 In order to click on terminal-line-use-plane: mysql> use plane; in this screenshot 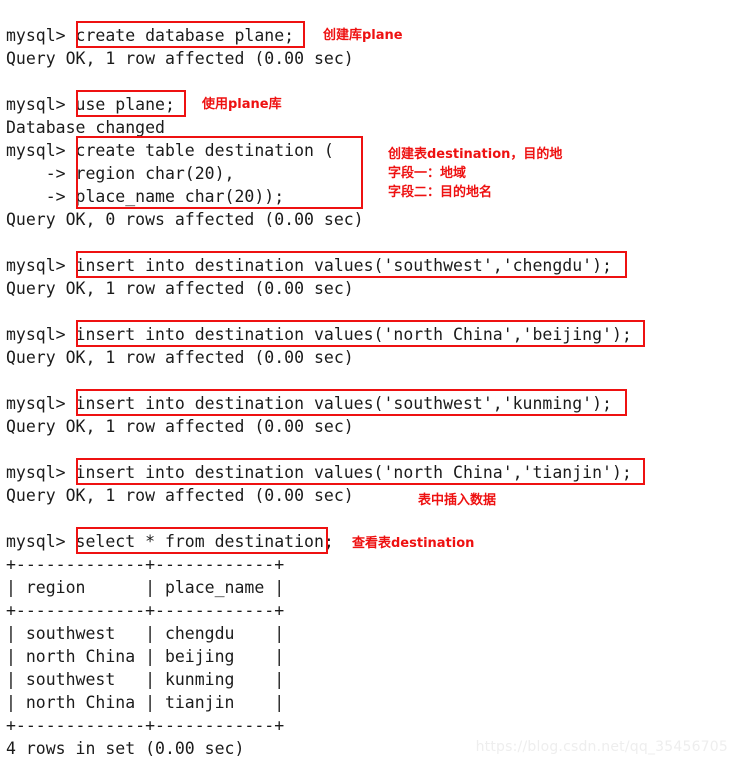, I will do `click(90, 104)`.